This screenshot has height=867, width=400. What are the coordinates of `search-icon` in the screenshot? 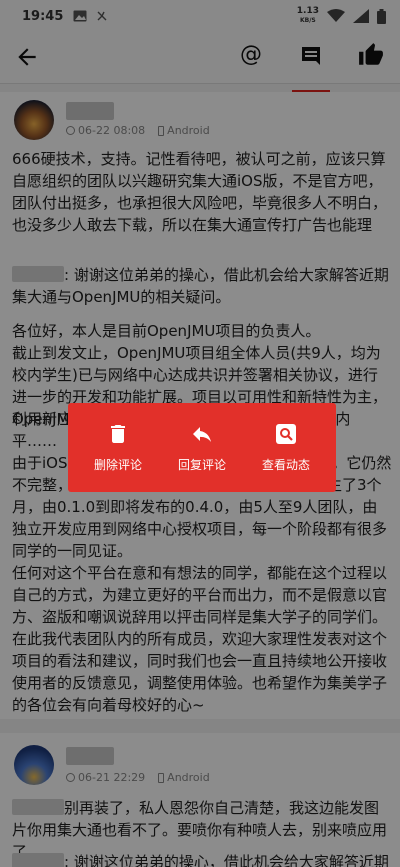 It's located at (286, 434).